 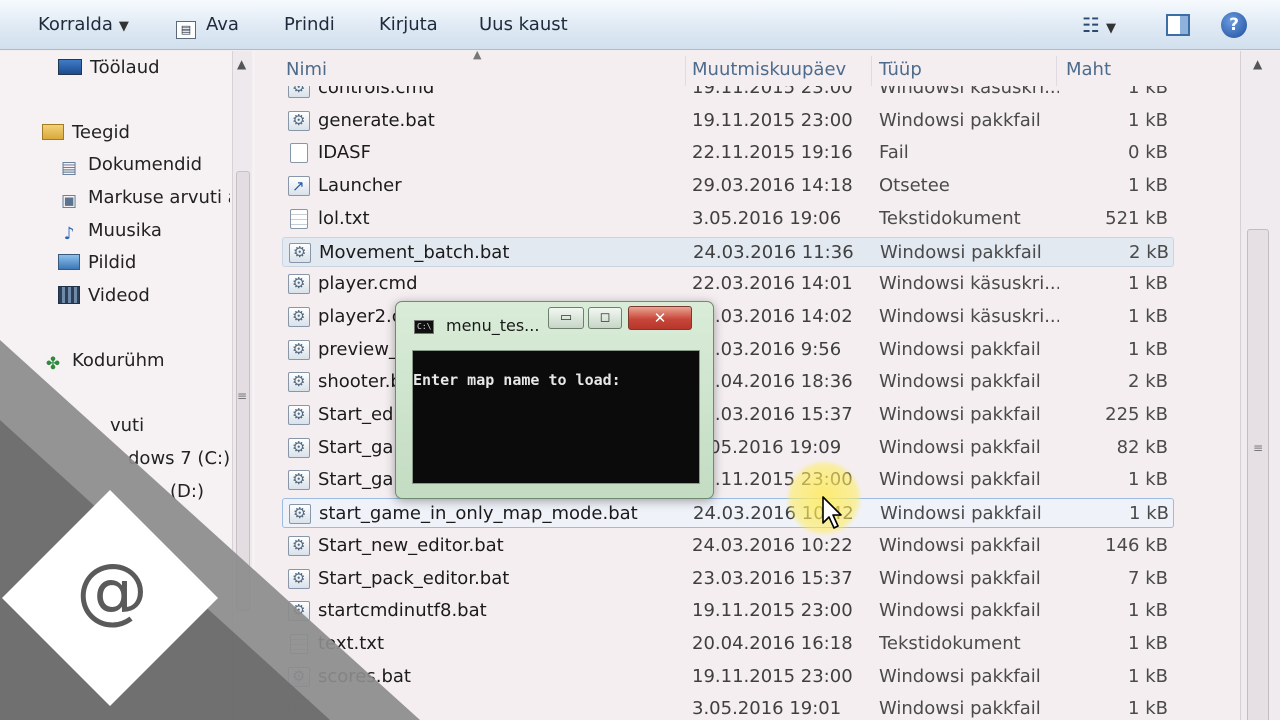 What do you see at coordinates (414, 252) in the screenshot?
I see `file-name: Movement_batch.bat` at bounding box center [414, 252].